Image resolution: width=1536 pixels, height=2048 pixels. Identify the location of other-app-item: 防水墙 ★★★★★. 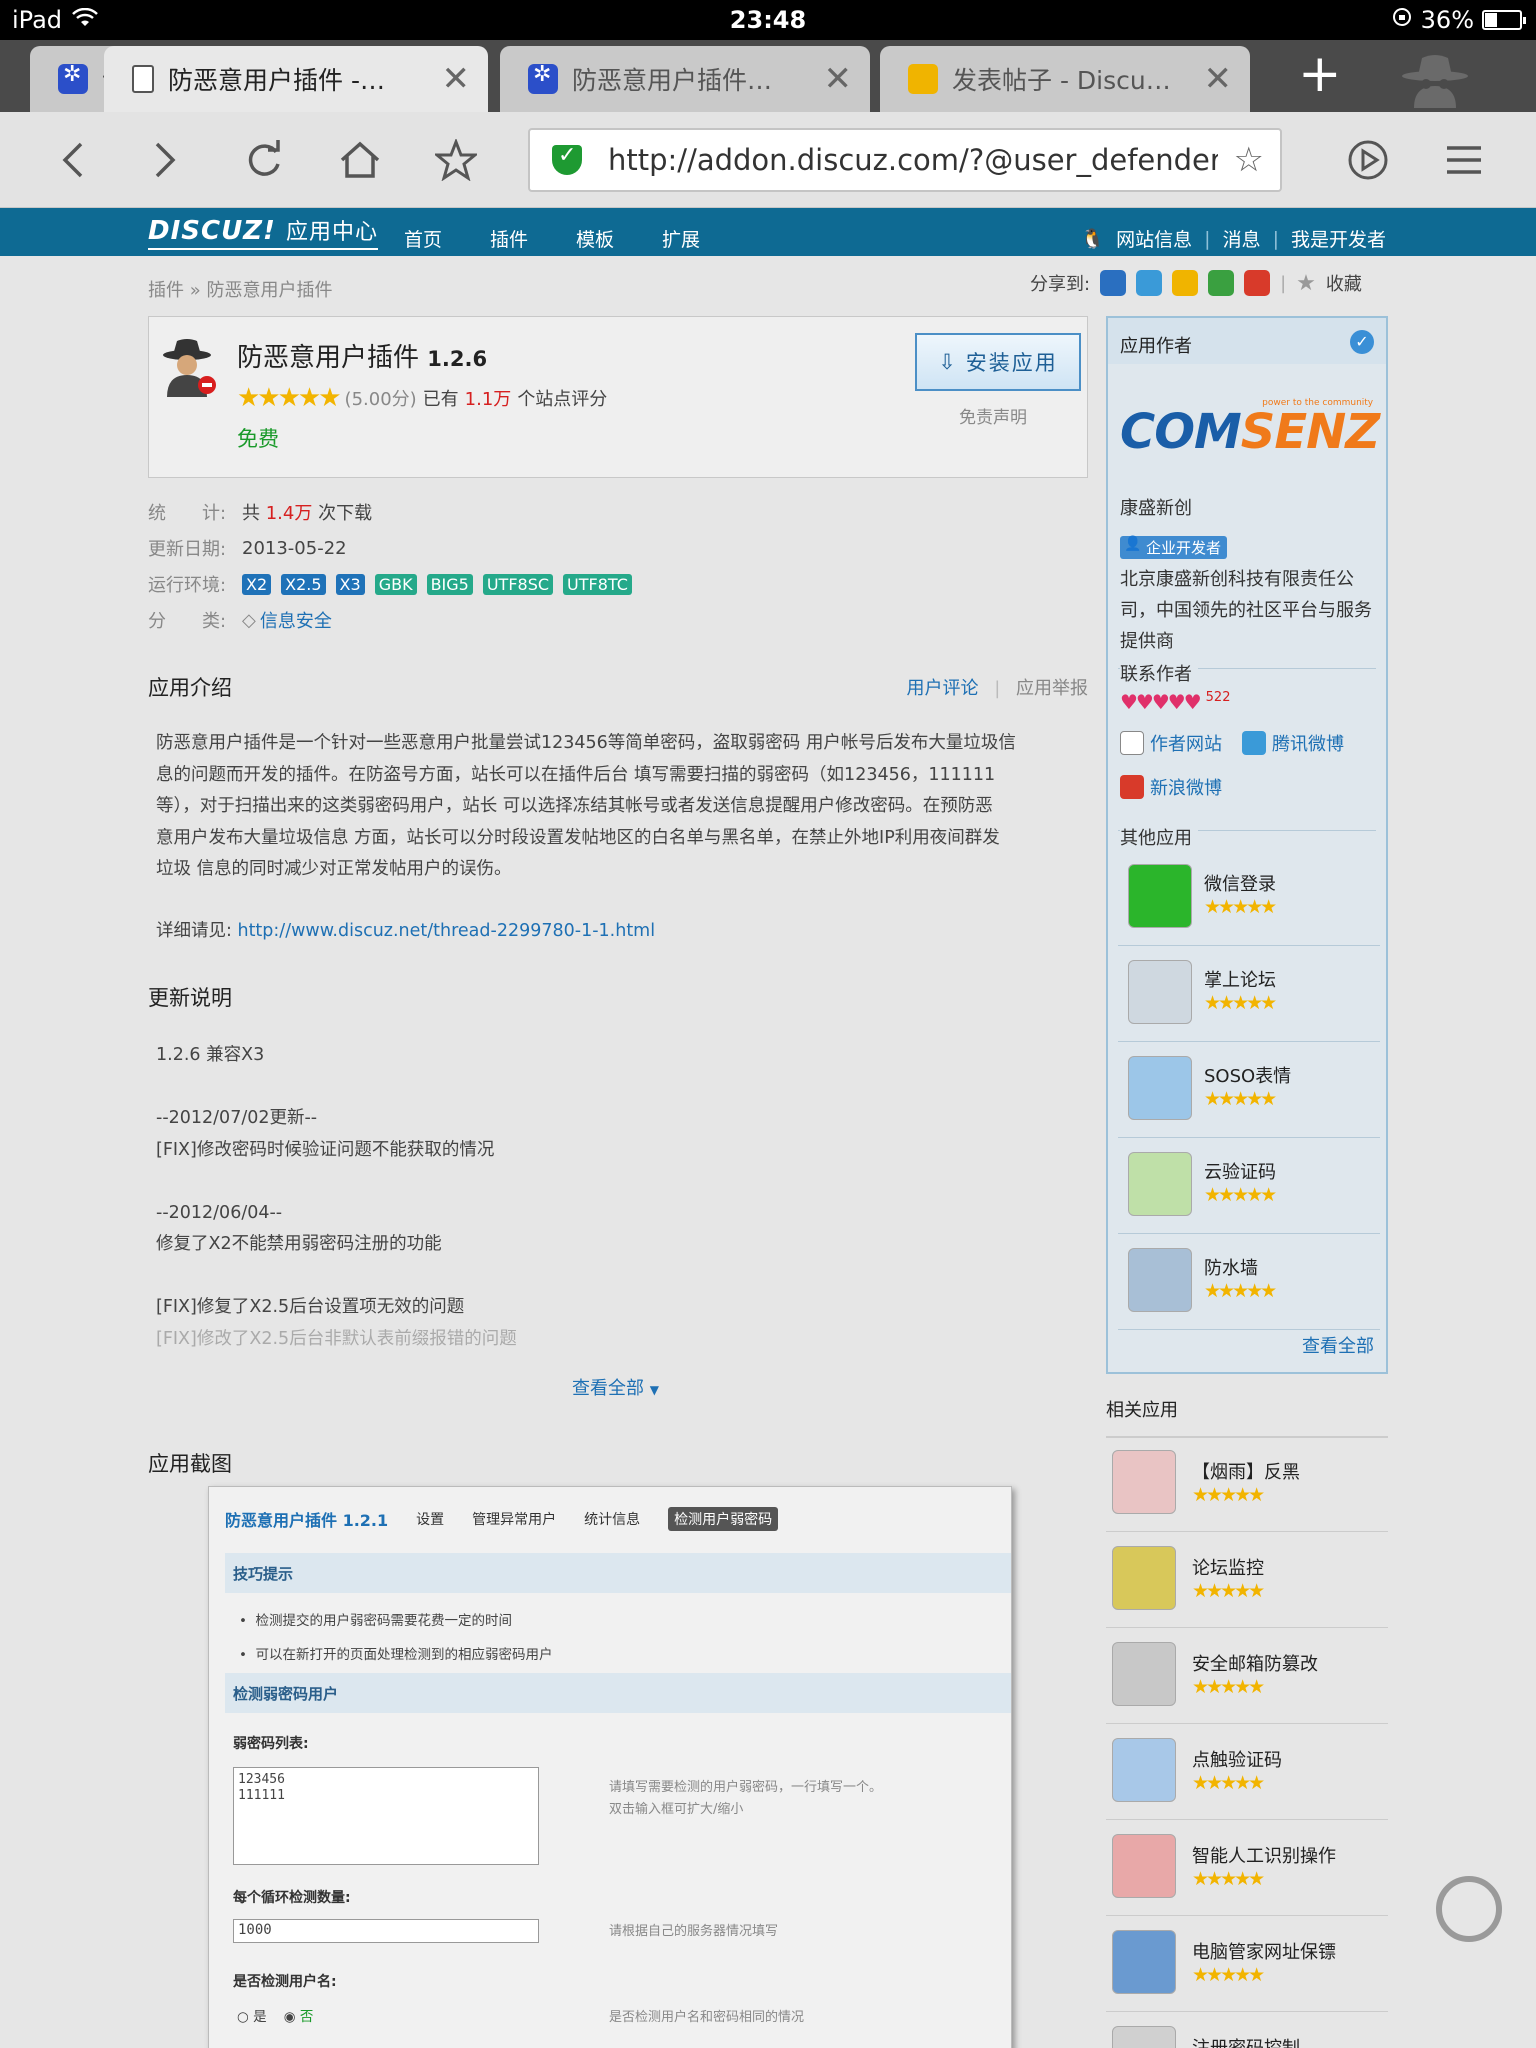
(1249, 1282).